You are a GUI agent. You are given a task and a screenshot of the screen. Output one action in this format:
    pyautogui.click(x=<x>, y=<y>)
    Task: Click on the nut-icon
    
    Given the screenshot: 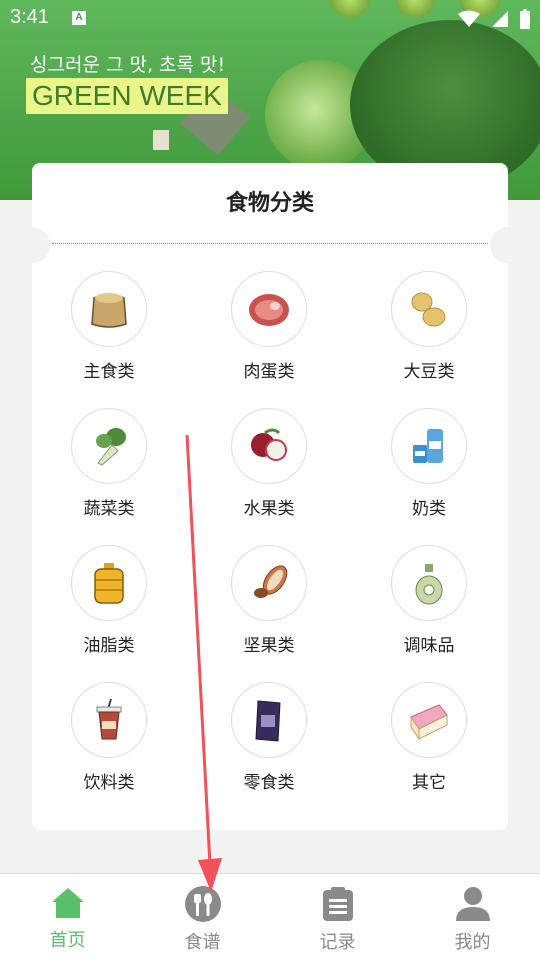 What is the action you would take?
    pyautogui.click(x=271, y=581)
    